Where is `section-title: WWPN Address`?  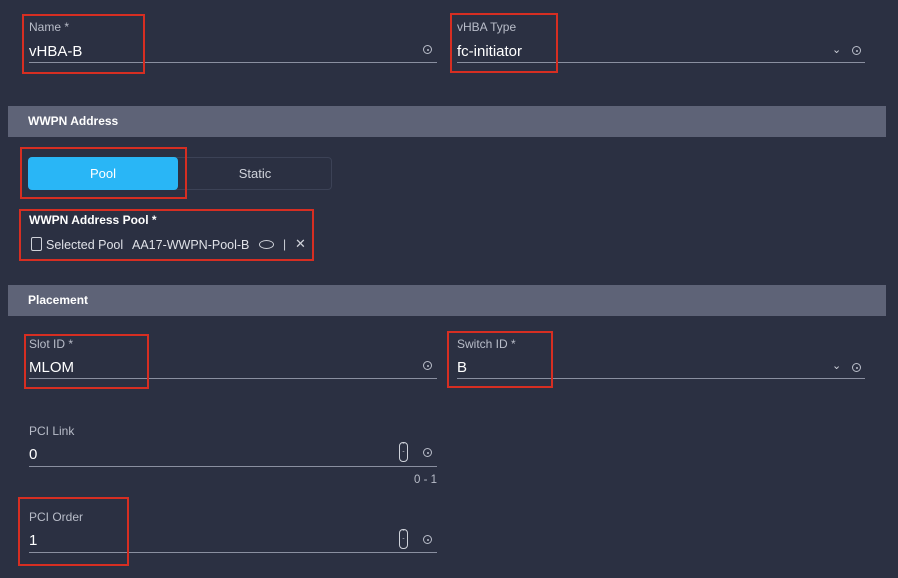
section-title: WWPN Address is located at coordinates (73, 121).